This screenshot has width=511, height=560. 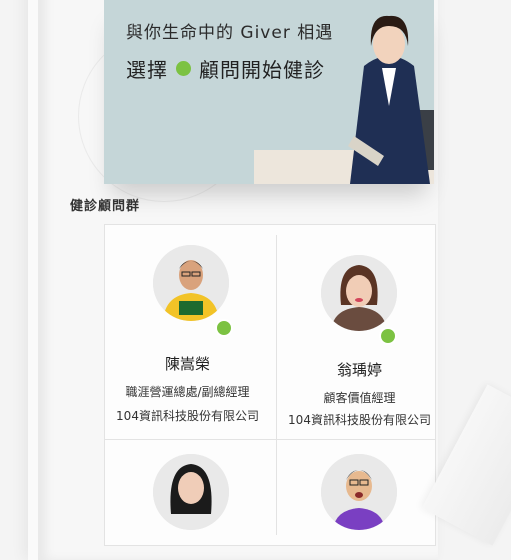 I want to click on banner-sub-after: 顧問開始健診, so click(x=262, y=70).